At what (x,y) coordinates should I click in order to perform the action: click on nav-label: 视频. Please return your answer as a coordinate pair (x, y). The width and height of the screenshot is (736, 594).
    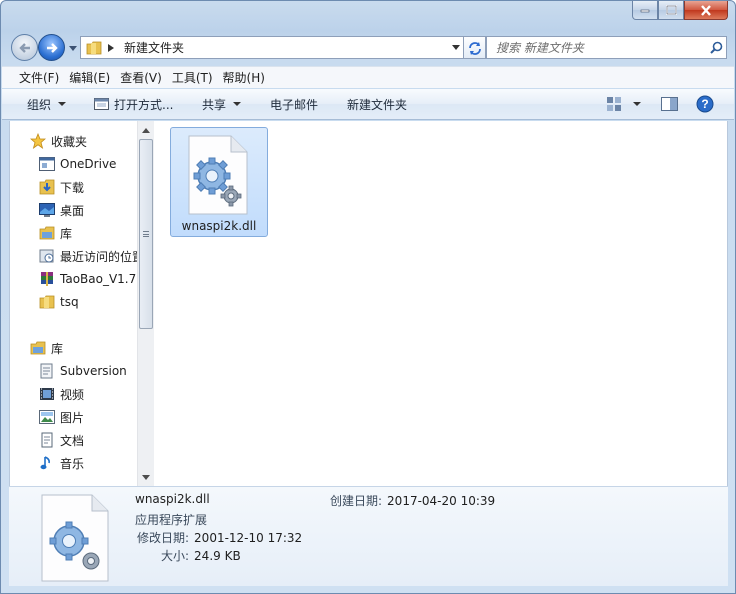
    Looking at the image, I should click on (72, 394).